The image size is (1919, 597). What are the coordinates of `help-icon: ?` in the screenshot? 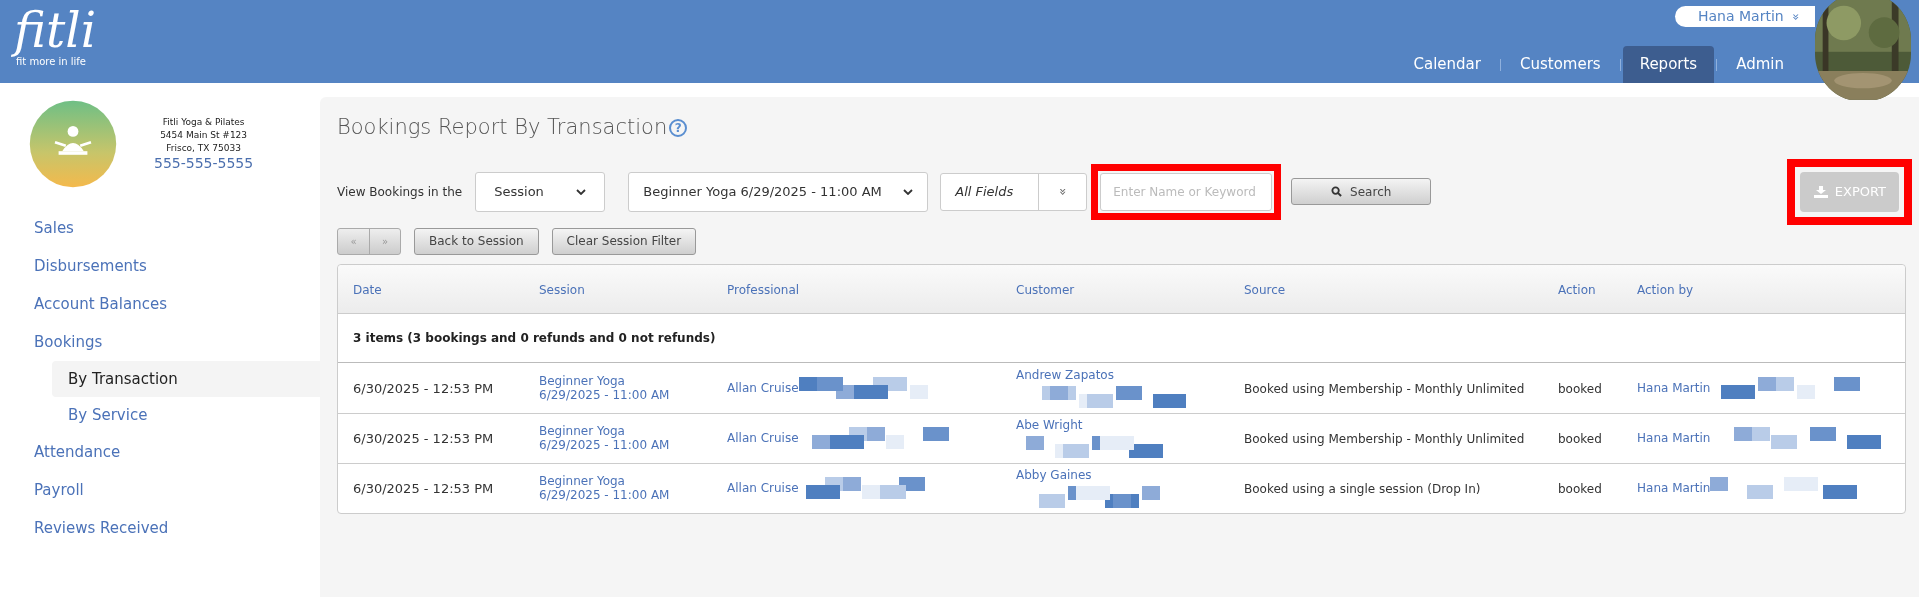 It's located at (678, 127).